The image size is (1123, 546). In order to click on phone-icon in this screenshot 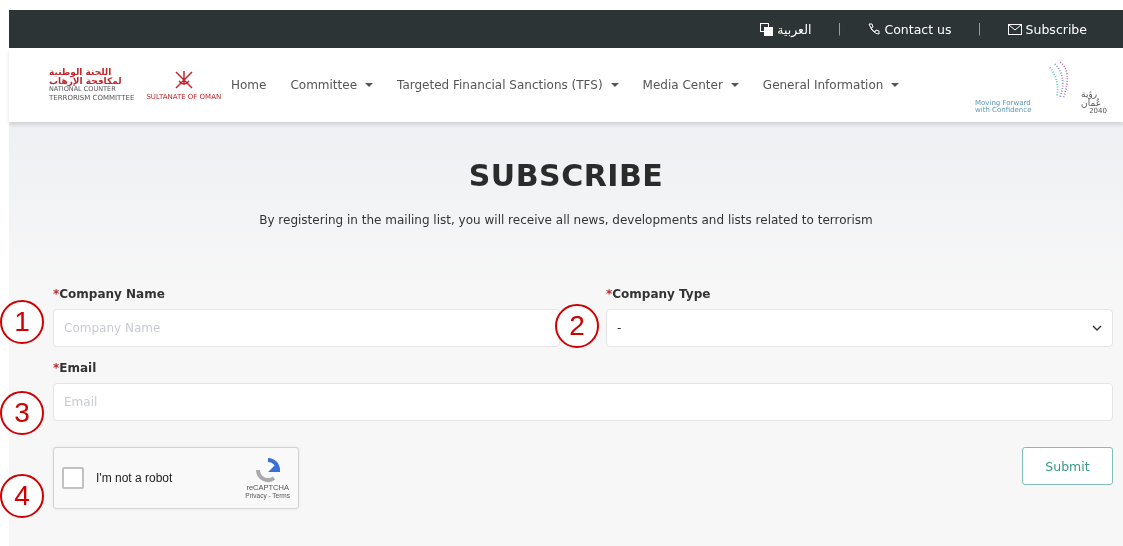, I will do `click(874, 29)`.